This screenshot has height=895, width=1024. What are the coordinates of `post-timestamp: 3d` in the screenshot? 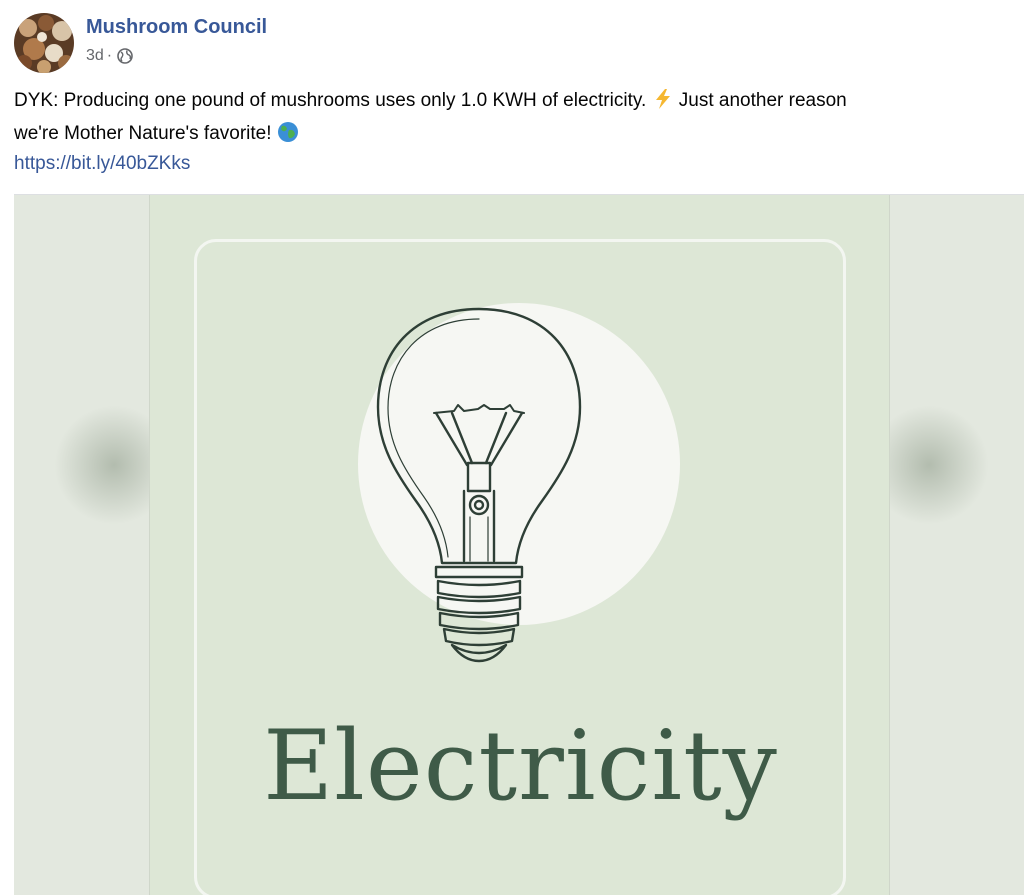 It's located at (95, 56).